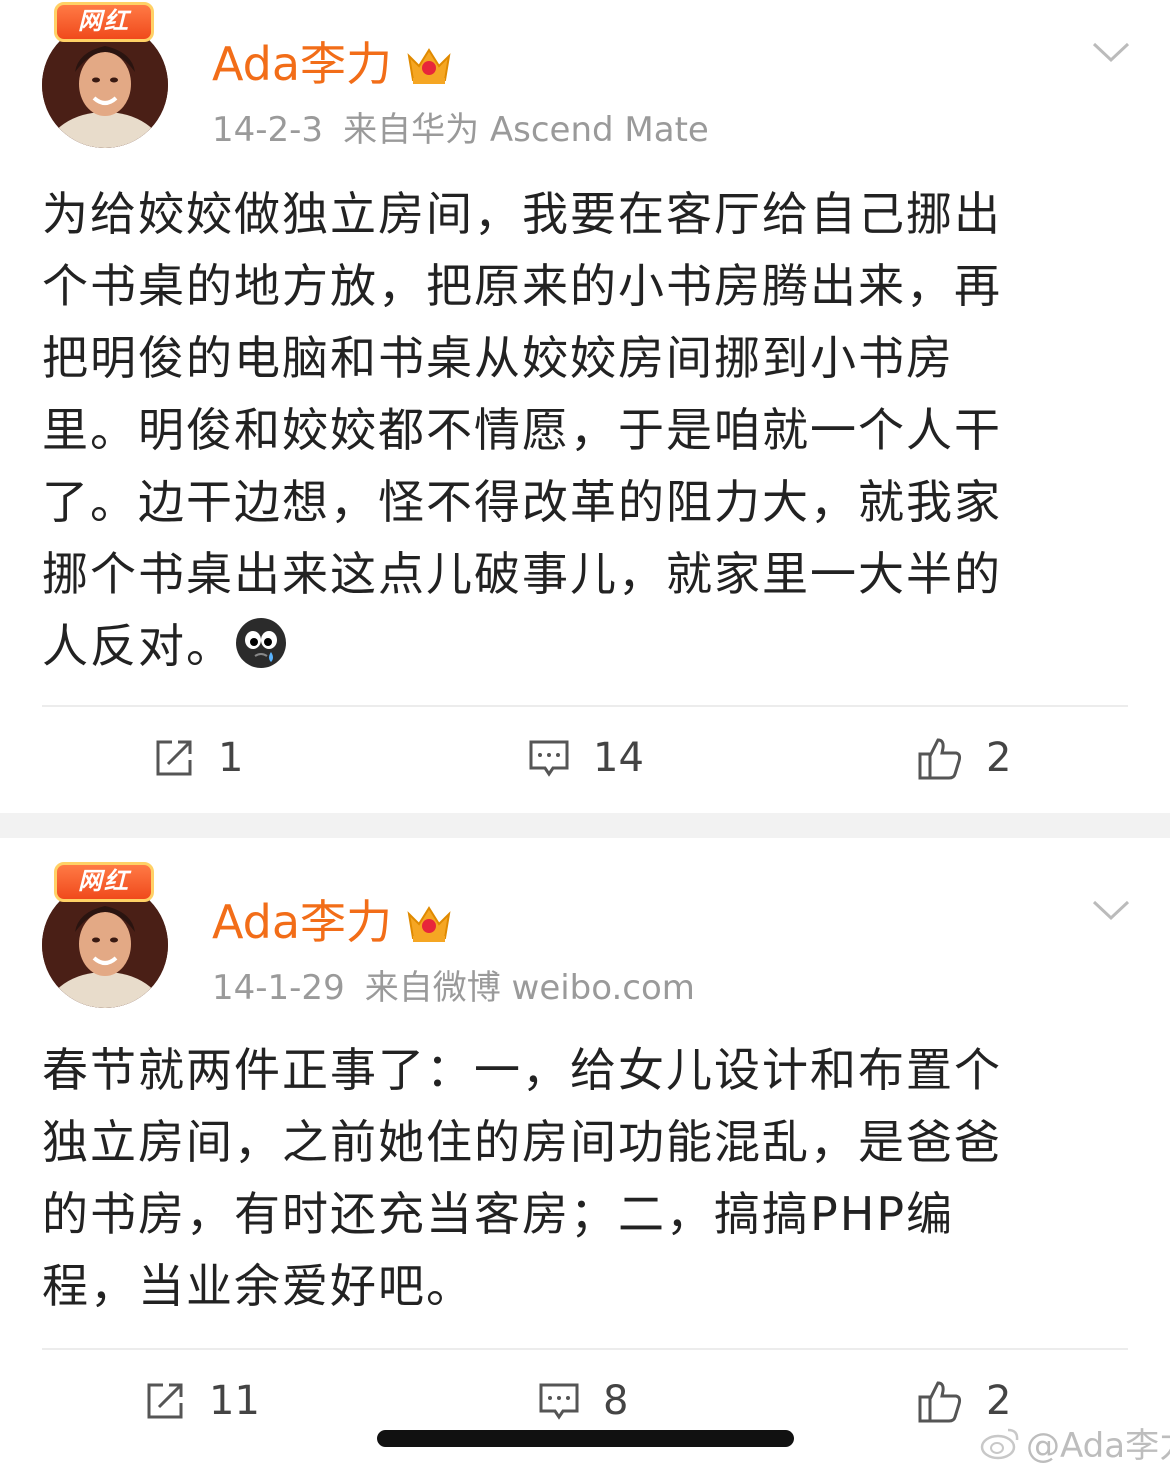 The width and height of the screenshot is (1170, 1471). Describe the element at coordinates (582, 1401) in the screenshot. I see `comment-button: 8` at that location.